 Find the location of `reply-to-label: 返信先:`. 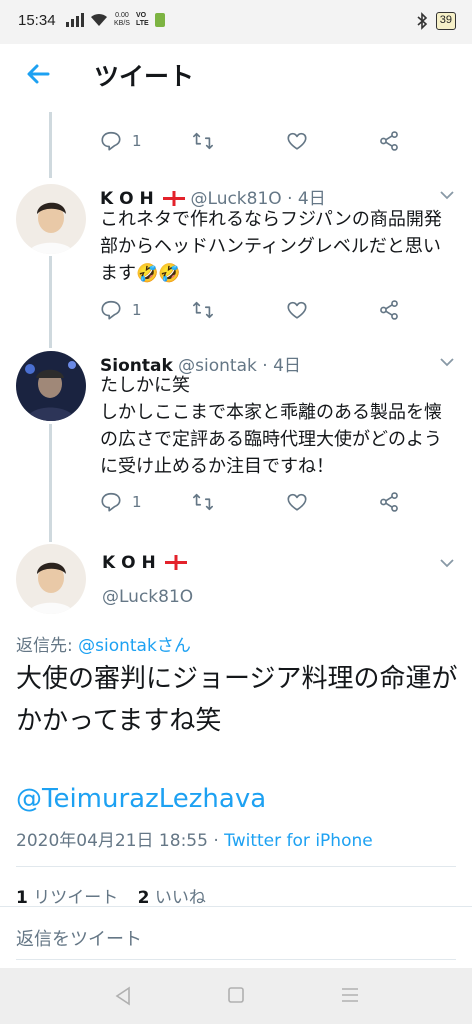

reply-to-label: 返信先: is located at coordinates (44, 646).